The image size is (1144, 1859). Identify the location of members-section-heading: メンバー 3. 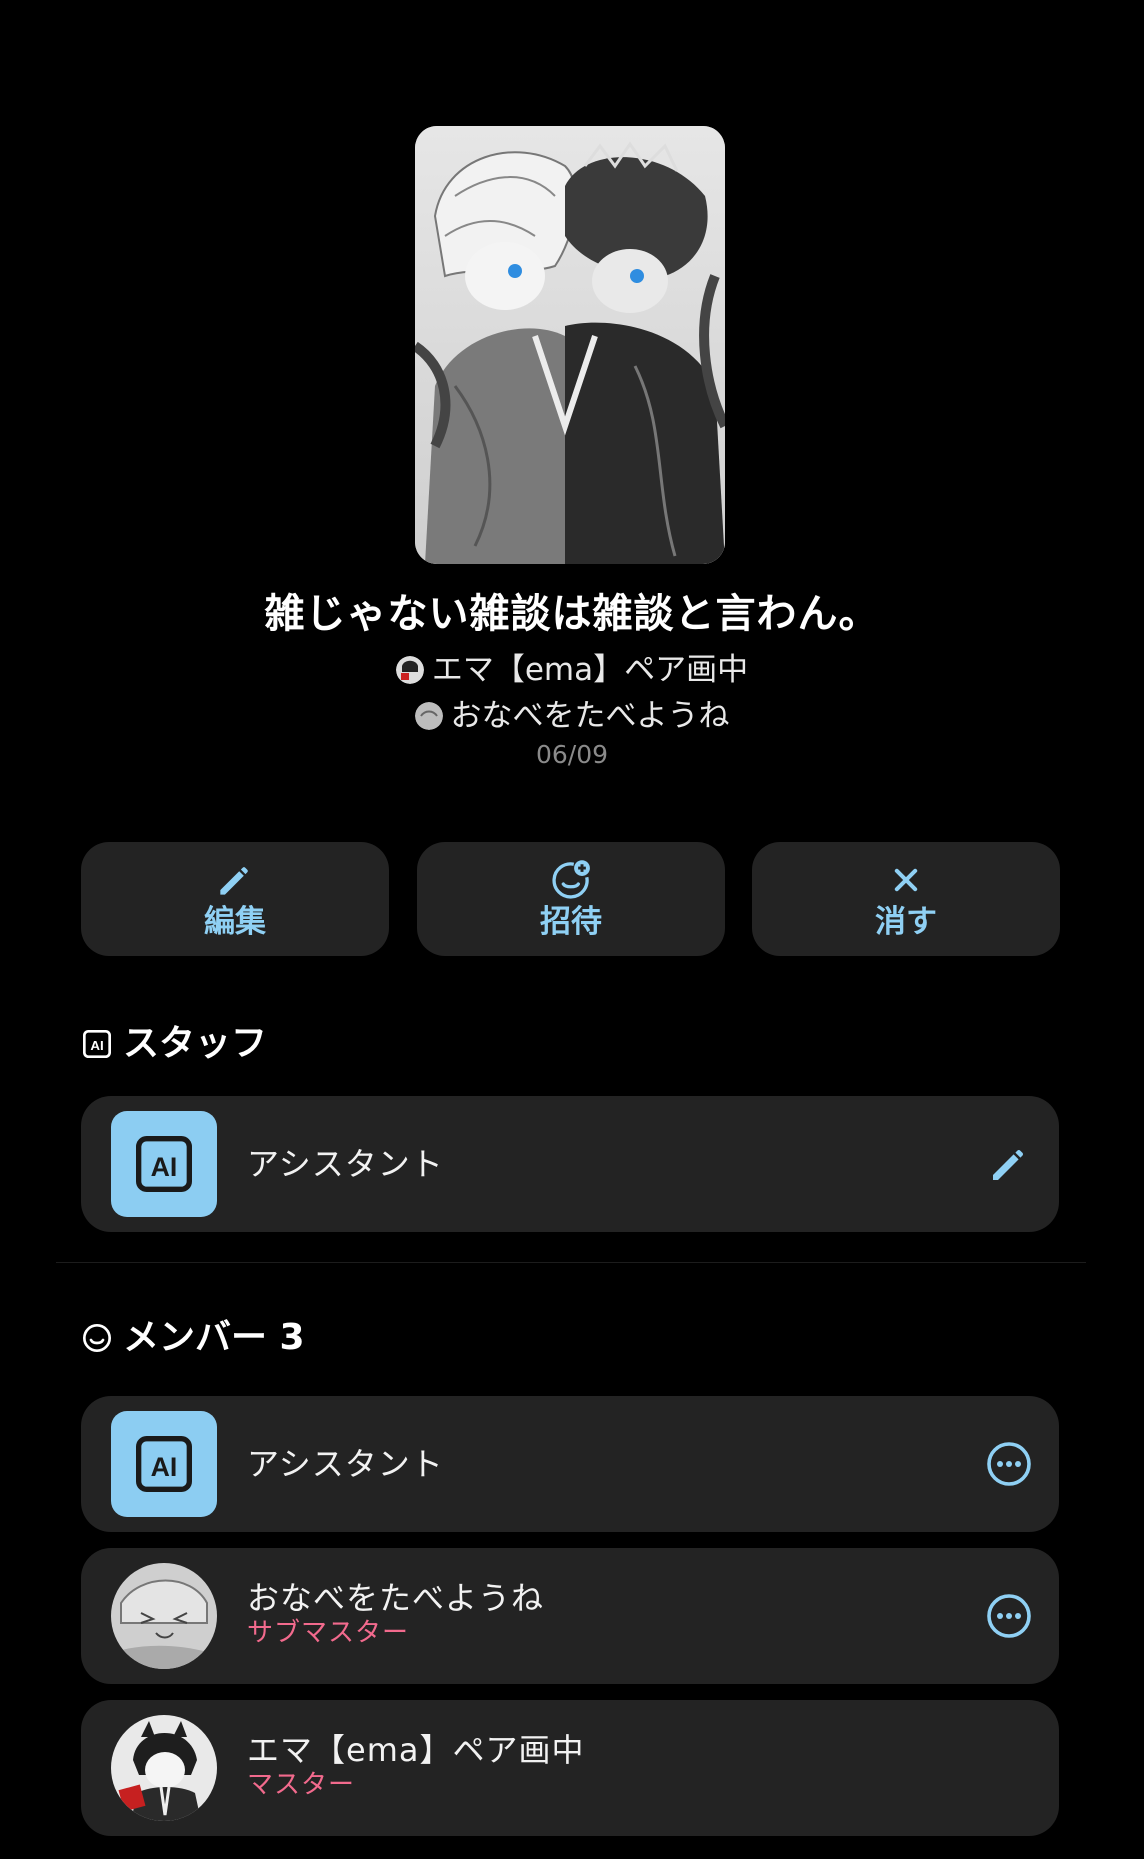
(193, 1338).